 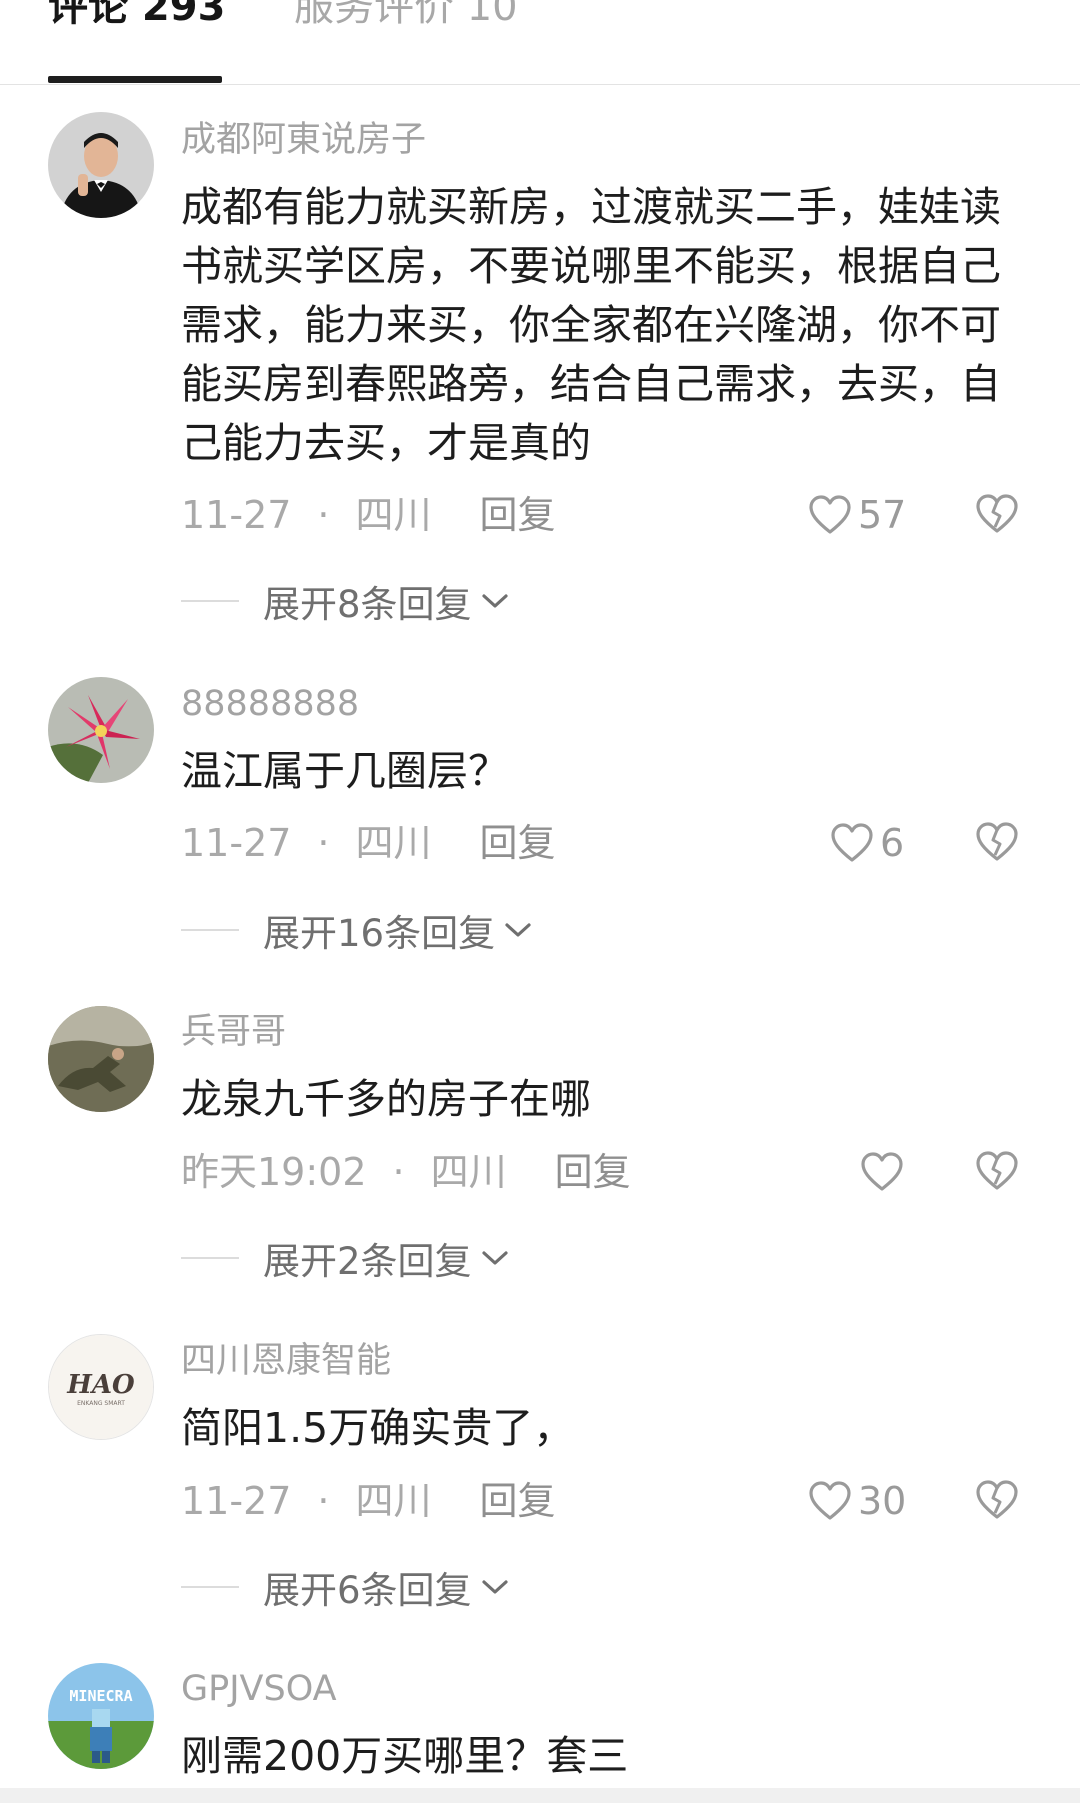 I want to click on like-button: 57, so click(x=857, y=515).